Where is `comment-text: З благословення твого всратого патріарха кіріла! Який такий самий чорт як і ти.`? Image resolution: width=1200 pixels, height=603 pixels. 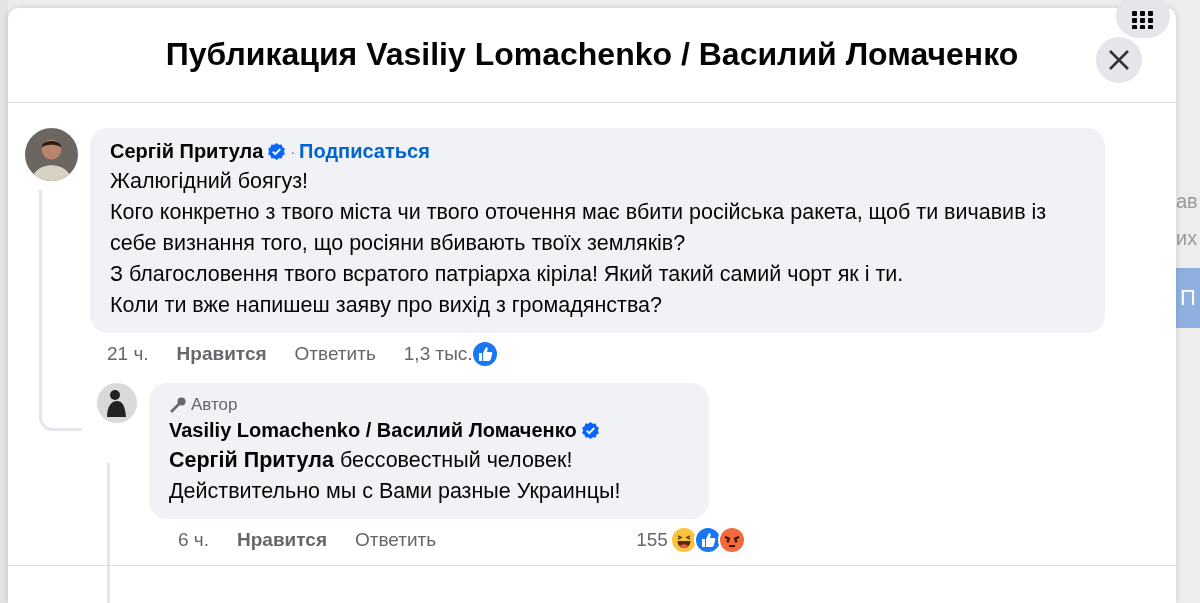 comment-text: З благословення твого всратого патріарха кіріла! Який такий самий чорт як і ти. is located at coordinates (507, 274).